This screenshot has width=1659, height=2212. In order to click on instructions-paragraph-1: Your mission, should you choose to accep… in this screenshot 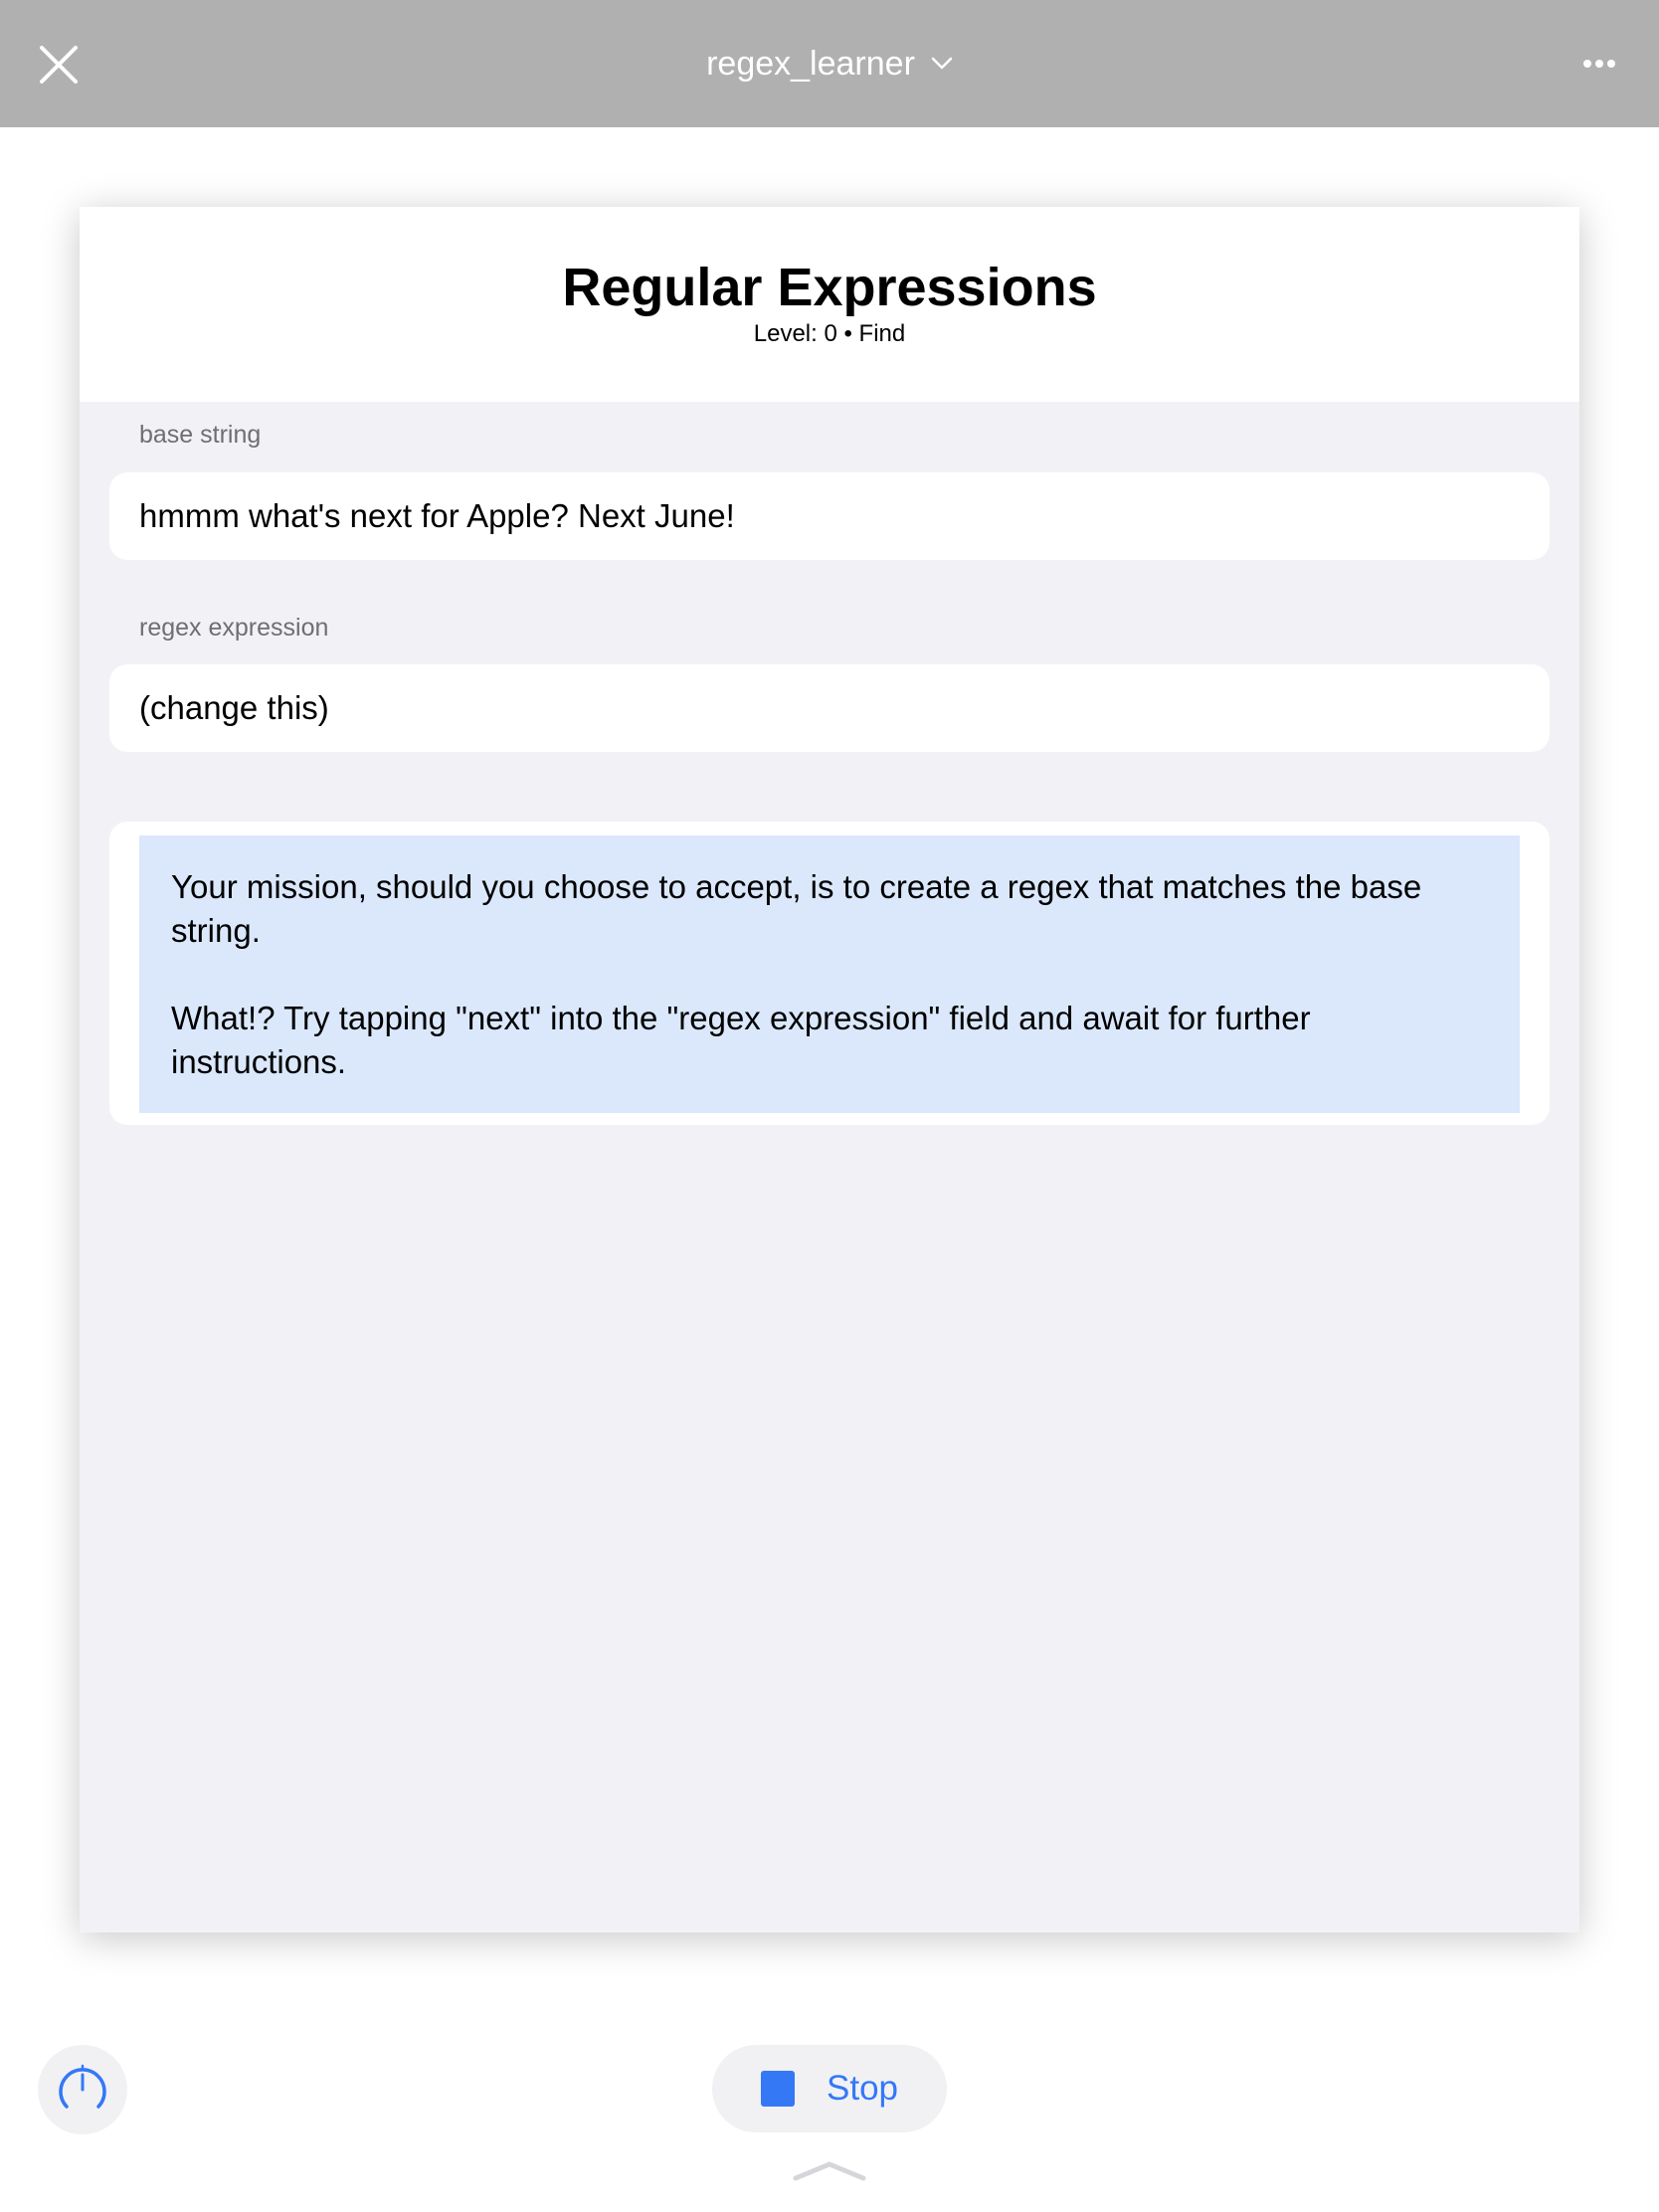, I will do `click(796, 908)`.